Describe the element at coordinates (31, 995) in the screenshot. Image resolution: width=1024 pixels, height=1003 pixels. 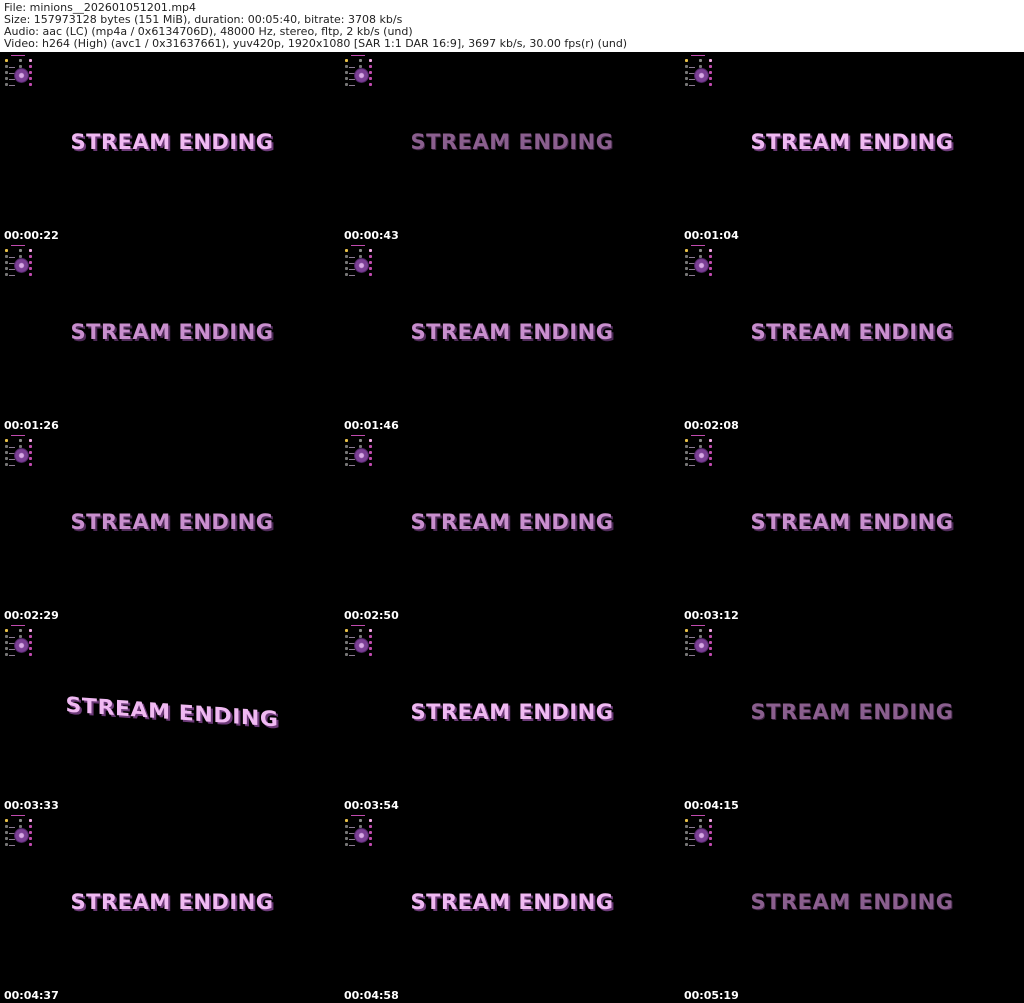
I see `frame-timestamp: 00:04:37` at that location.